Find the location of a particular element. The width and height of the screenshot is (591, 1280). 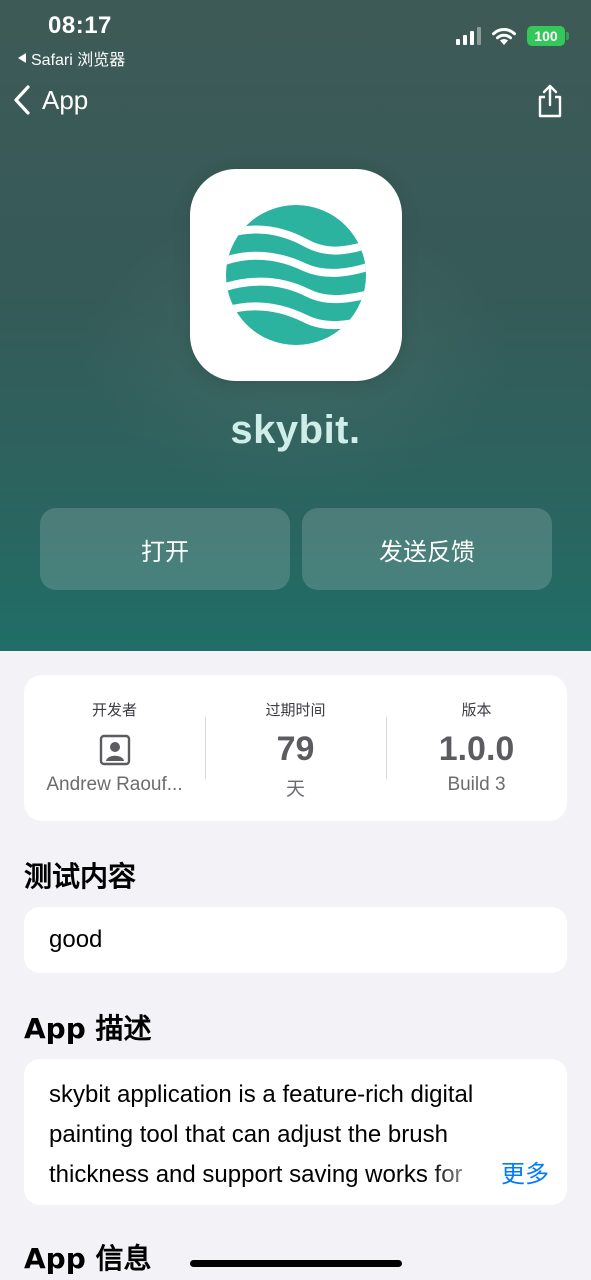

expiry-unit: 天 is located at coordinates (295, 789).